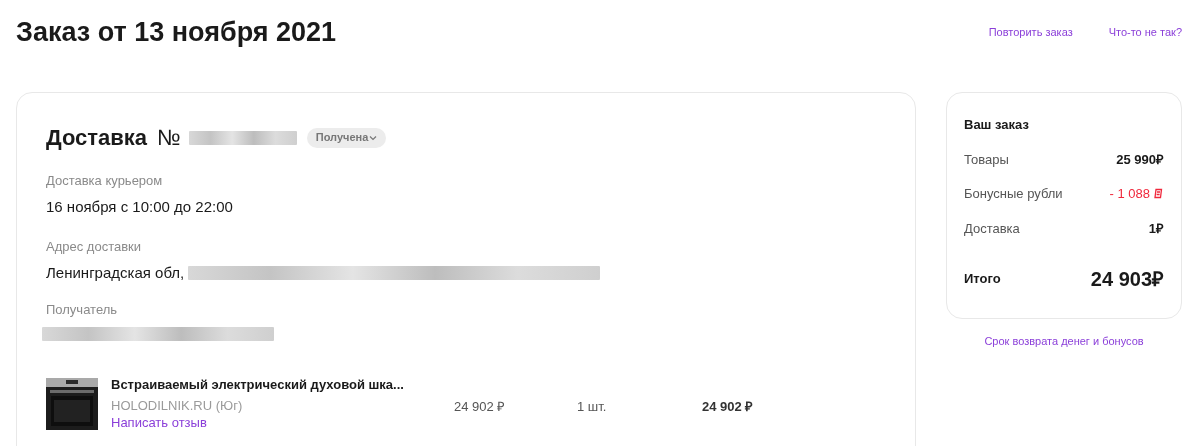 The image size is (1200, 446). What do you see at coordinates (177, 405) in the screenshot?
I see `seller-name: HOLODILNIK.RU (Юг)` at bounding box center [177, 405].